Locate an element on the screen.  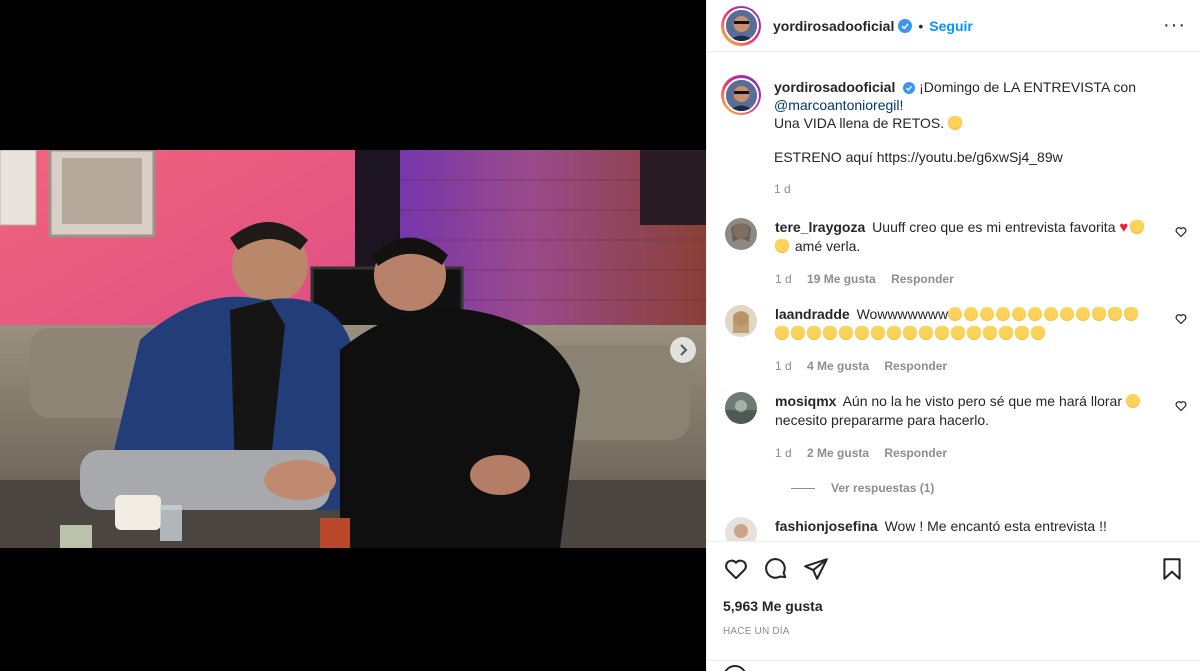
next-photo-button is located at coordinates (683, 350).